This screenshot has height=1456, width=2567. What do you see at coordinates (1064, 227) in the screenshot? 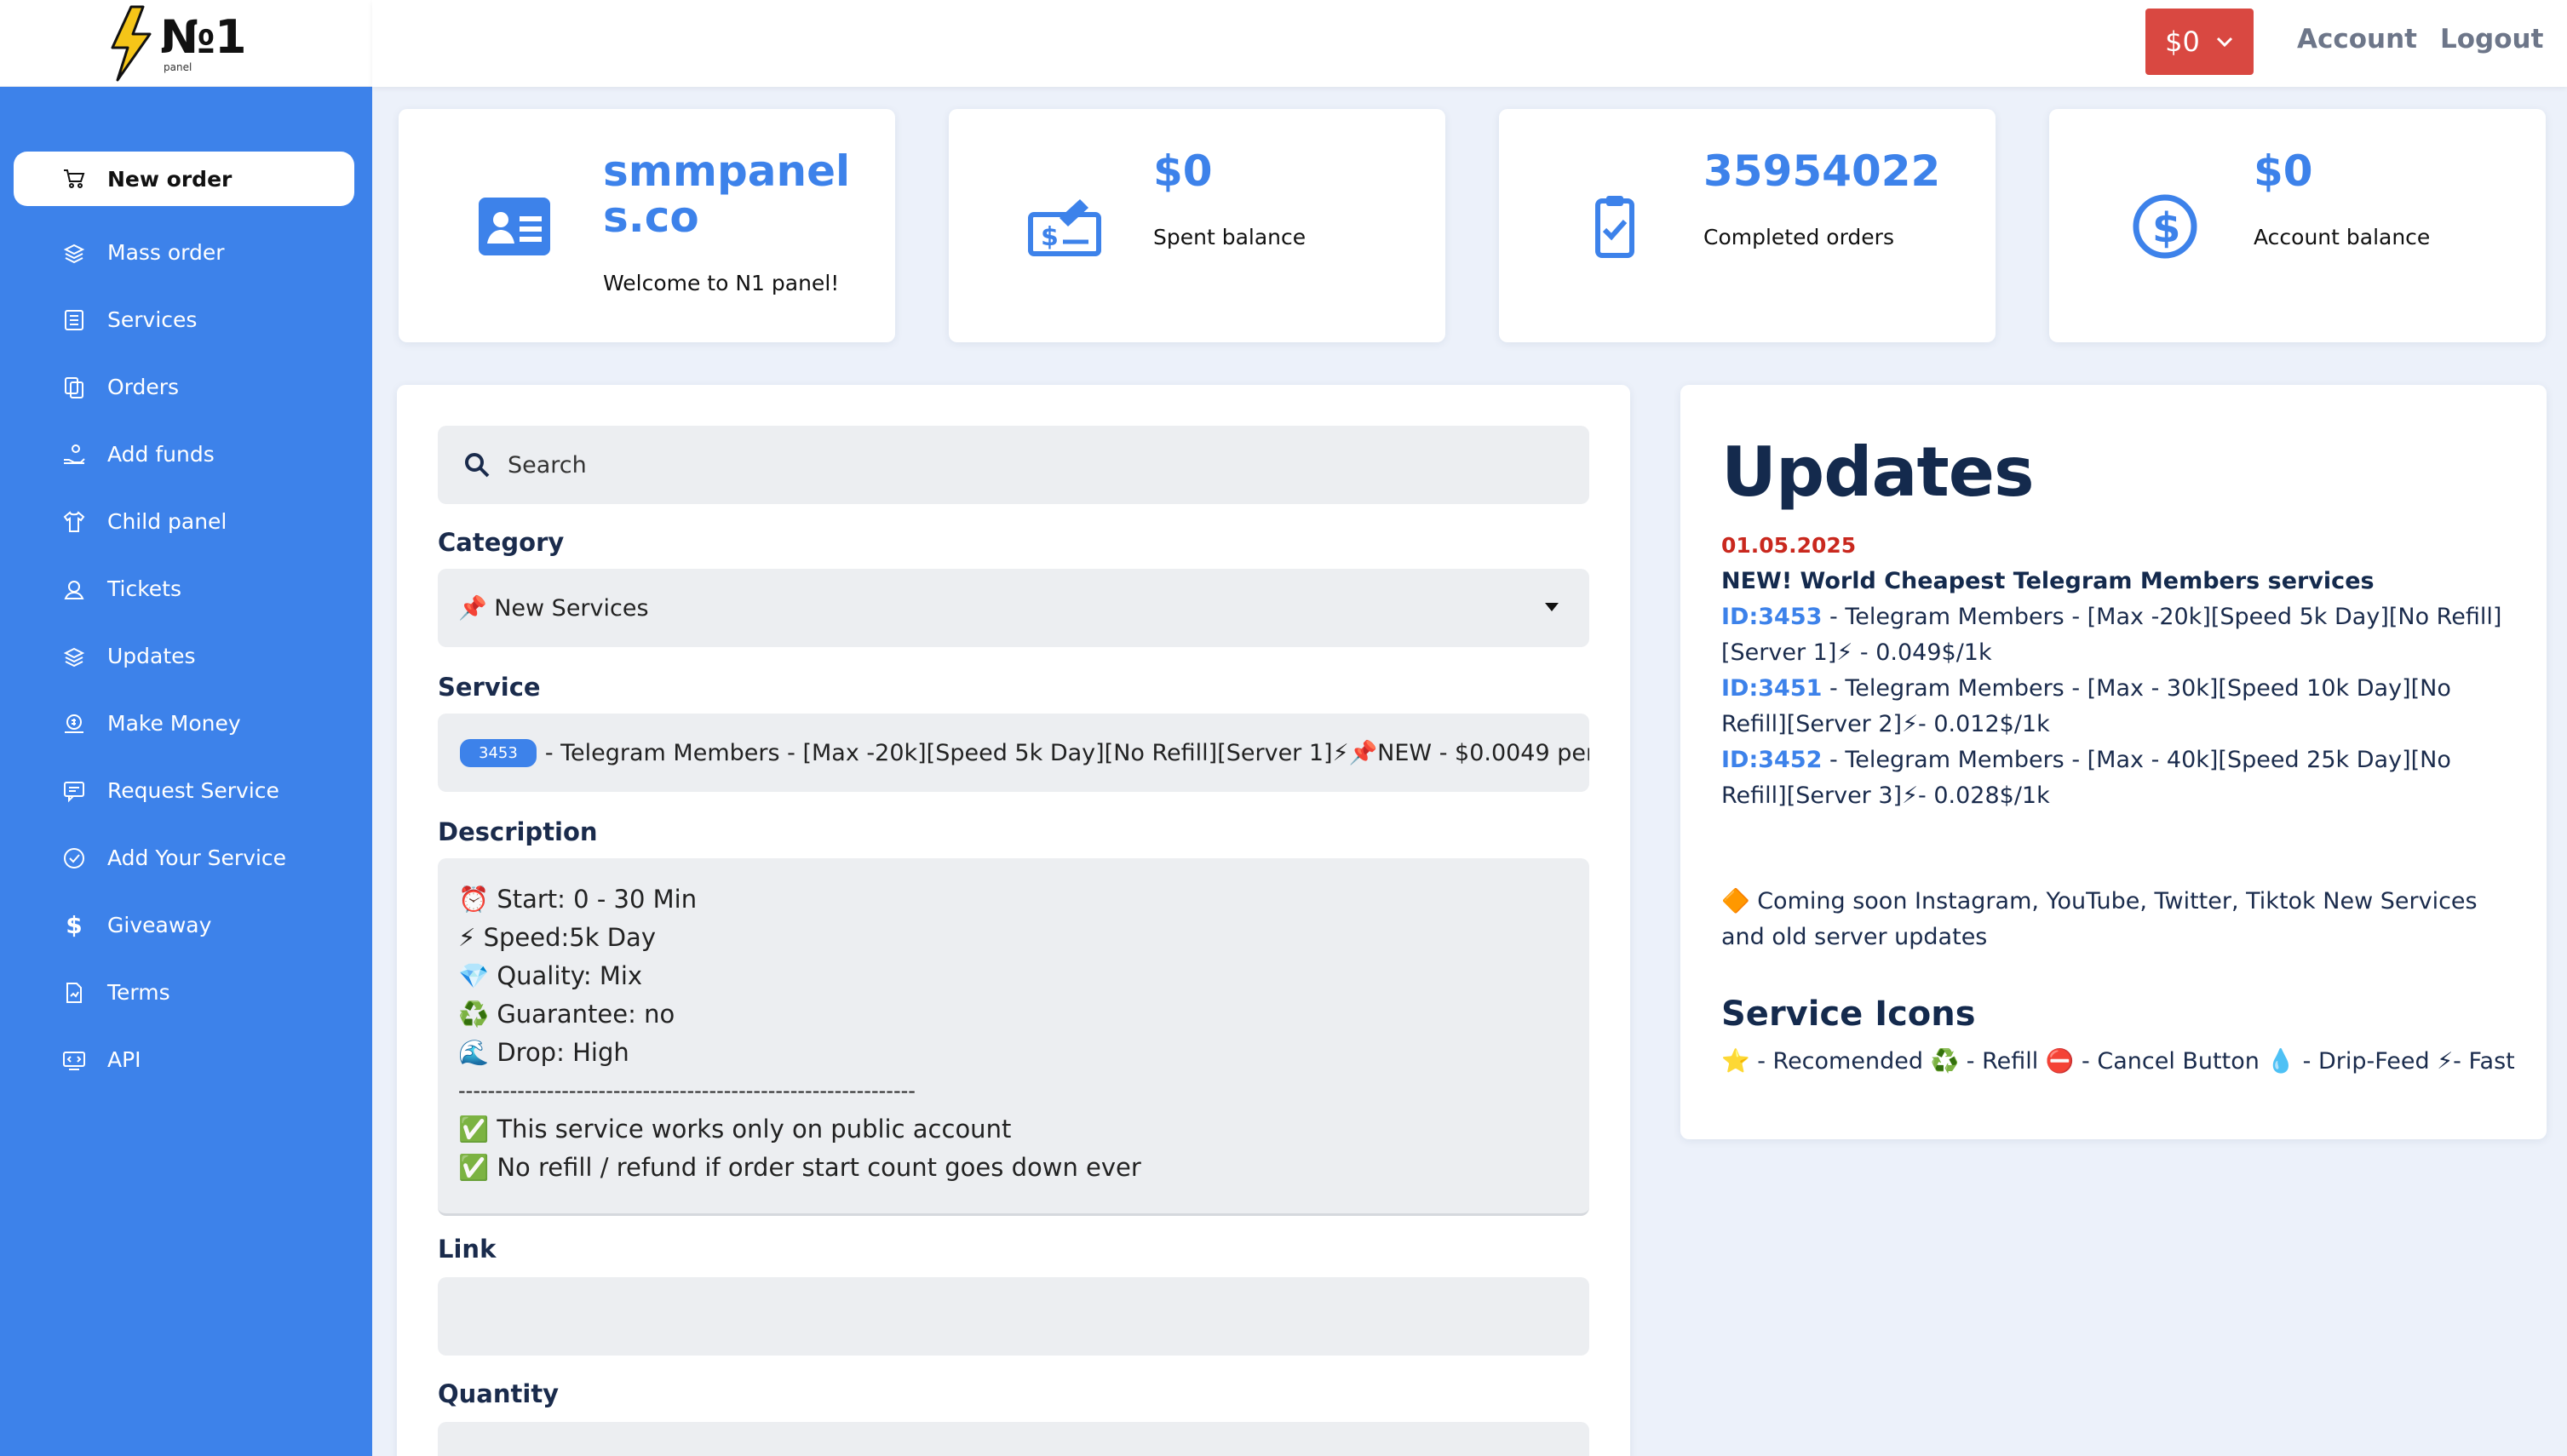
I see `money-pen-icon: $` at bounding box center [1064, 227].